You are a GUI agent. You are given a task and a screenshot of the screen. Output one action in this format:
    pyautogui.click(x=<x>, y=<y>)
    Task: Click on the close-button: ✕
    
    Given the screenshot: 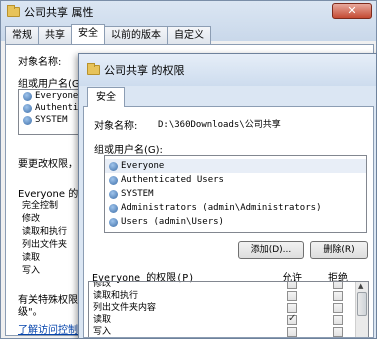 What is the action you would take?
    pyautogui.click(x=352, y=11)
    